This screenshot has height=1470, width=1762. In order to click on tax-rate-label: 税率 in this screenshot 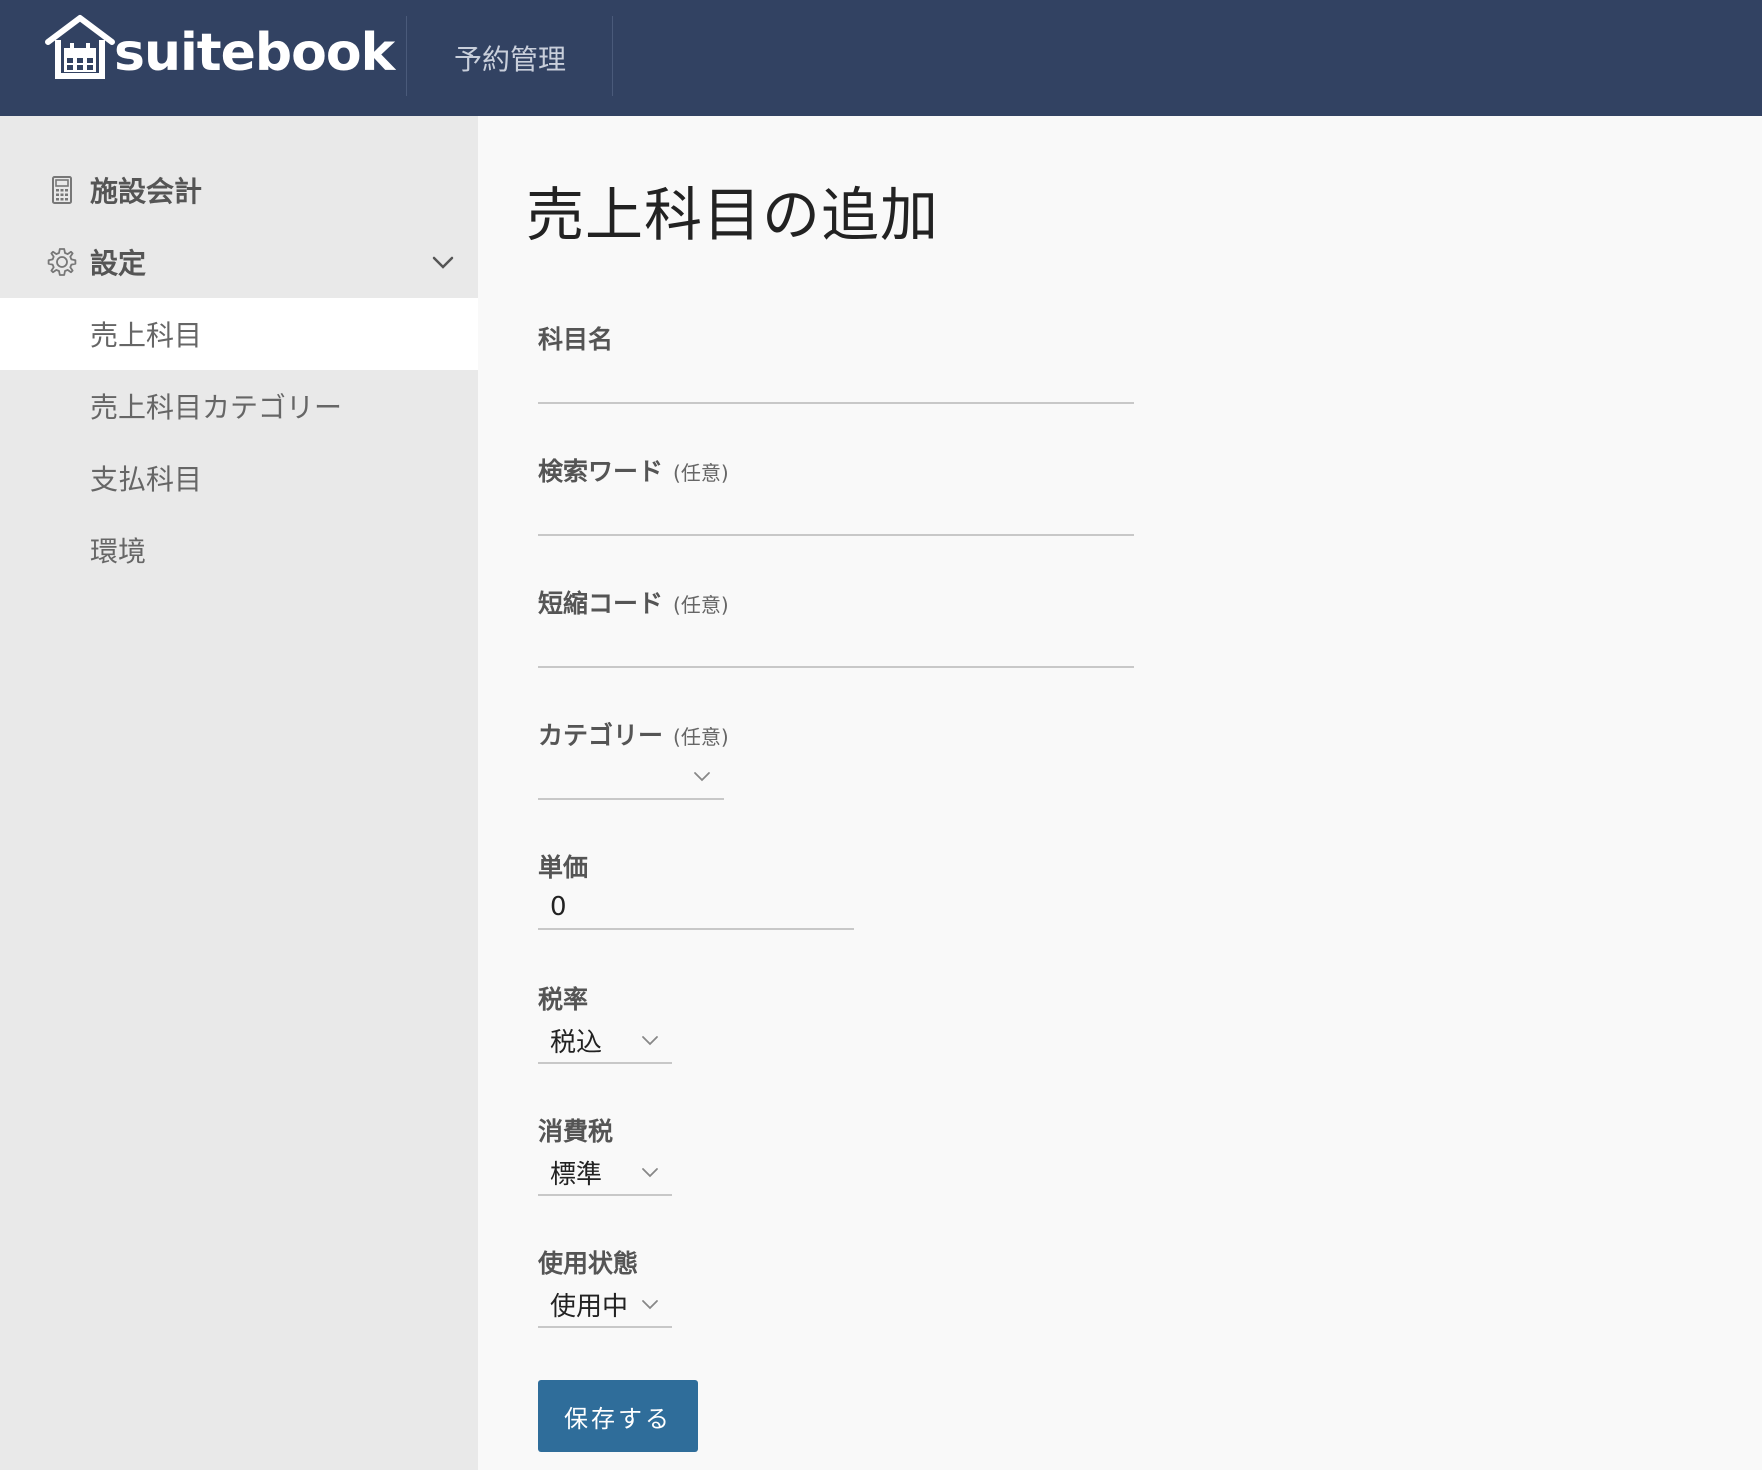, I will do `click(563, 998)`.